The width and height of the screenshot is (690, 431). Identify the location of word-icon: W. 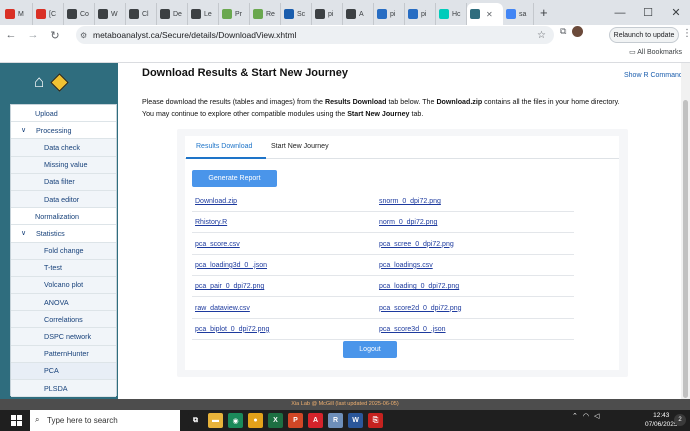
(355, 420).